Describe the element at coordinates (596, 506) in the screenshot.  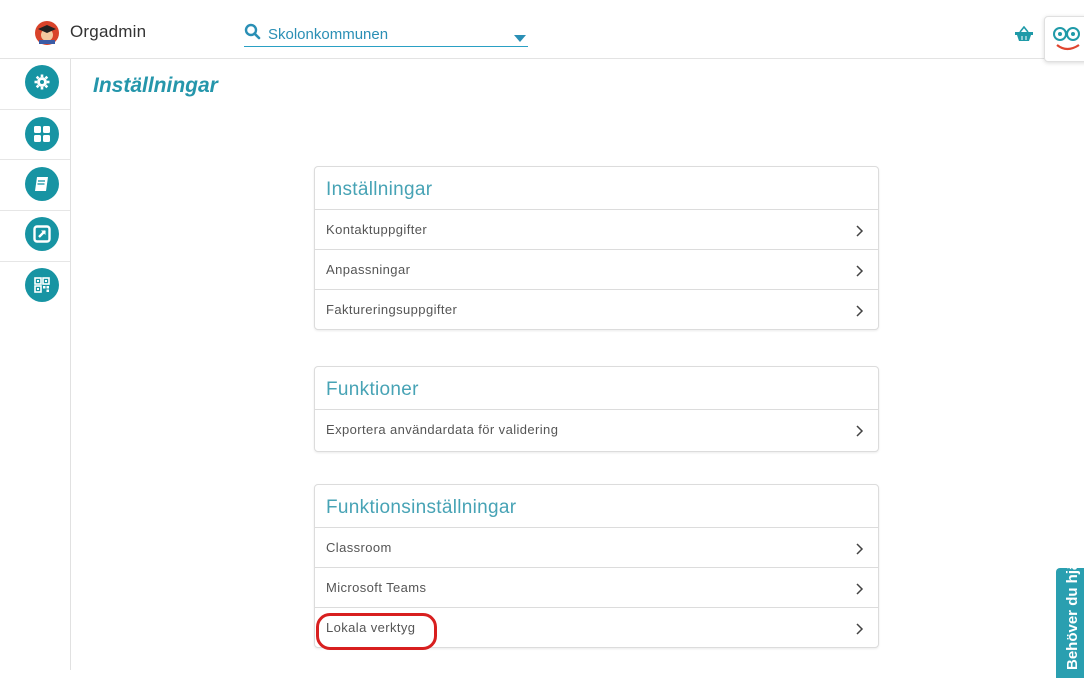
I see `card-header: Funktionsinställningar` at that location.